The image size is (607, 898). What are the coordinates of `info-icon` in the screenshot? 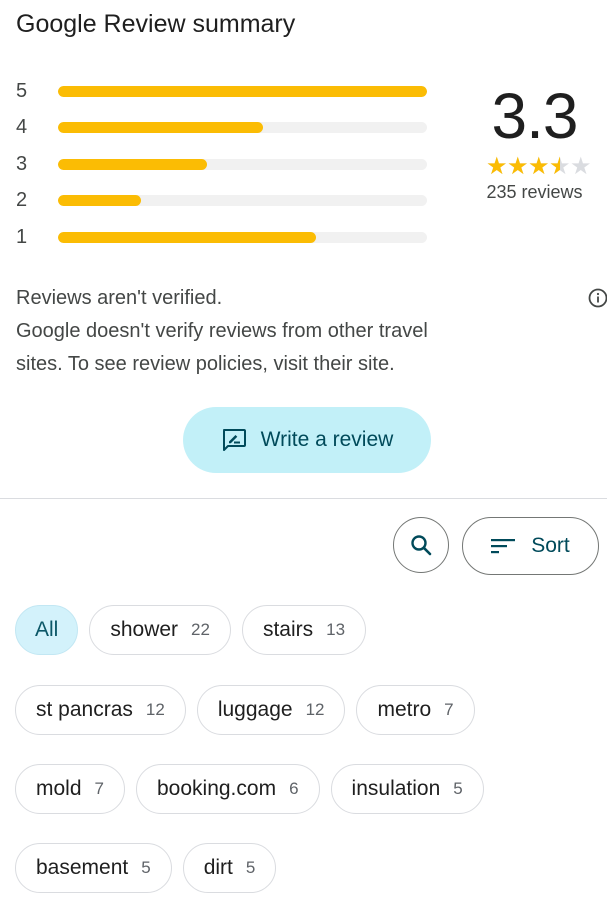 It's located at (597, 298).